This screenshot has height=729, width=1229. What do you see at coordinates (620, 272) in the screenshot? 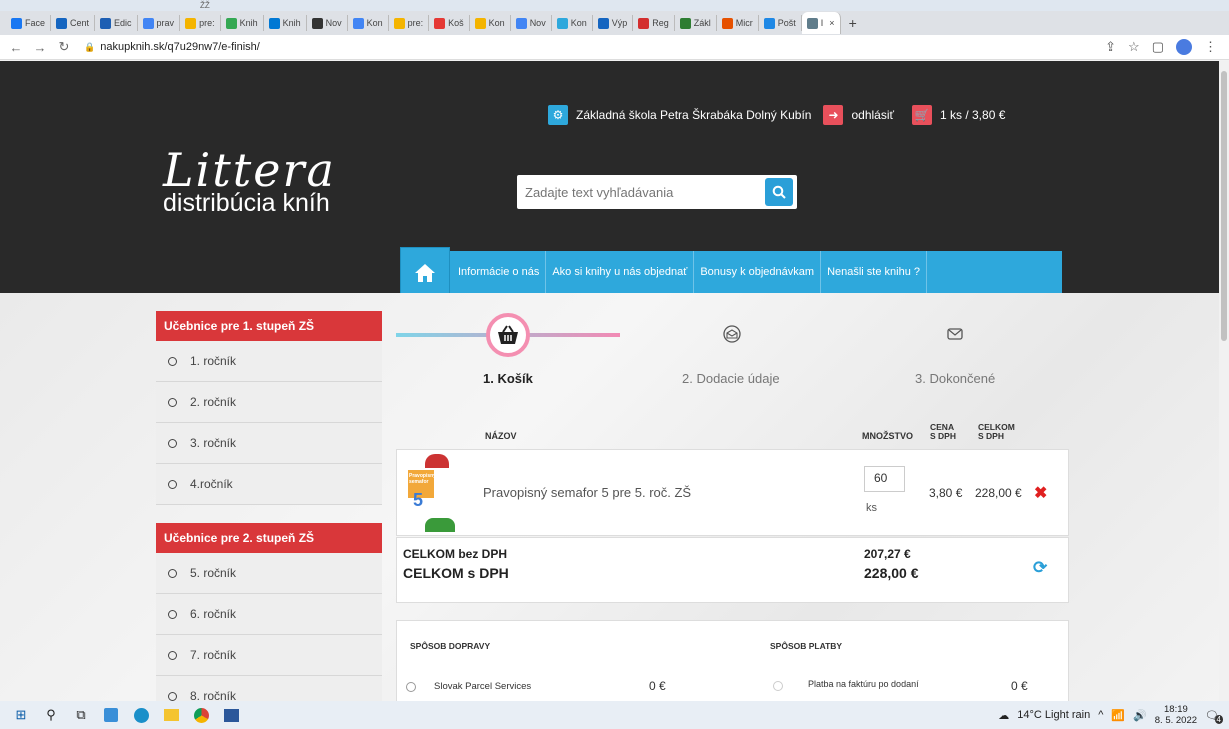
I see `menu-item: Ako si knihy u nás objednať` at bounding box center [620, 272].